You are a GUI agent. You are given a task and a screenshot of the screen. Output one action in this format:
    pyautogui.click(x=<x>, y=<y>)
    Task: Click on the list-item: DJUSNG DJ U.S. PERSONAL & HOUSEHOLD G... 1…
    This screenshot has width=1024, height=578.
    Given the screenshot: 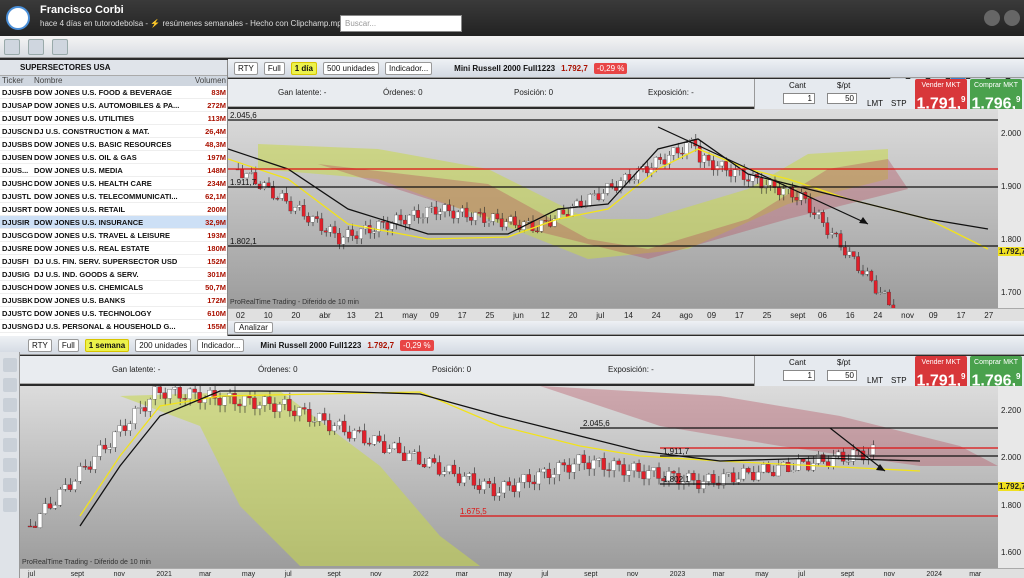 What is the action you would take?
    pyautogui.click(x=113, y=326)
    